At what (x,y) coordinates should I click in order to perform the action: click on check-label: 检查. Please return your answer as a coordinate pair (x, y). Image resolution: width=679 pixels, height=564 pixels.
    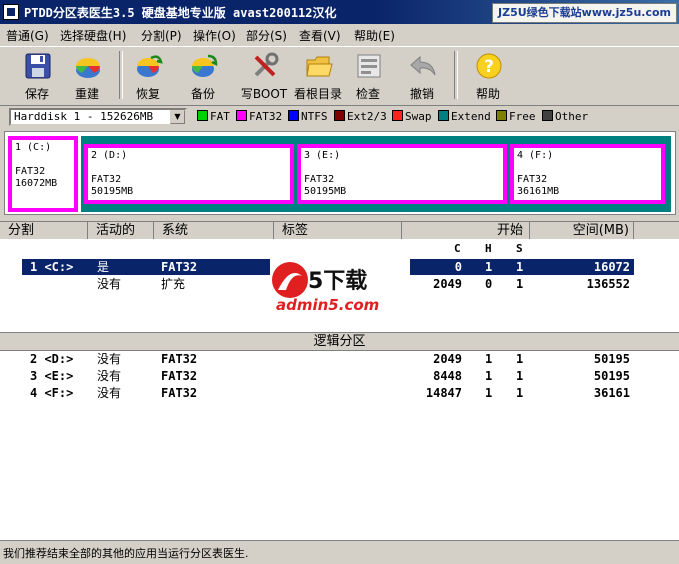
    Looking at the image, I should click on (367, 94).